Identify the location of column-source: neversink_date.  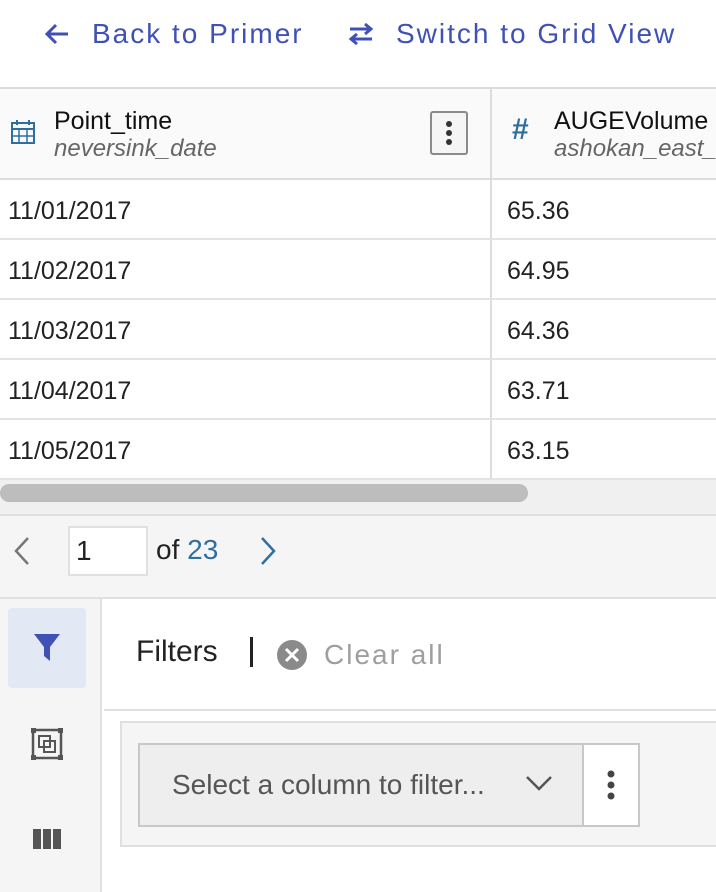
(135, 148).